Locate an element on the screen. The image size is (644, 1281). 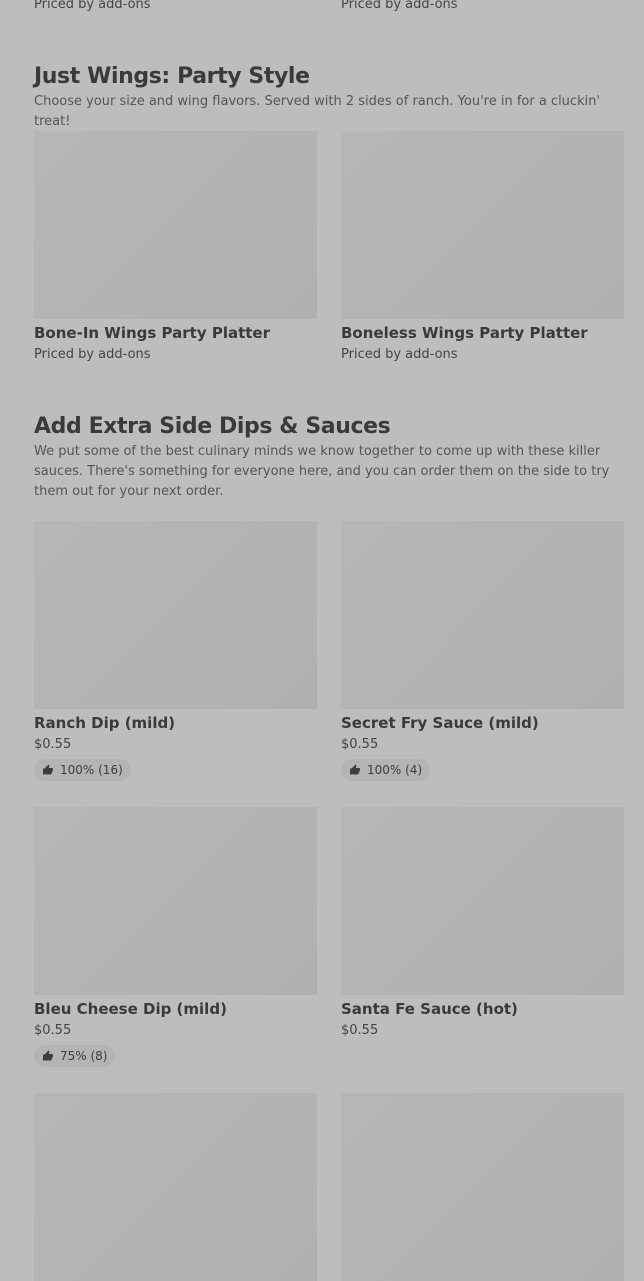
rating-text: 75% (8) is located at coordinates (84, 1056).